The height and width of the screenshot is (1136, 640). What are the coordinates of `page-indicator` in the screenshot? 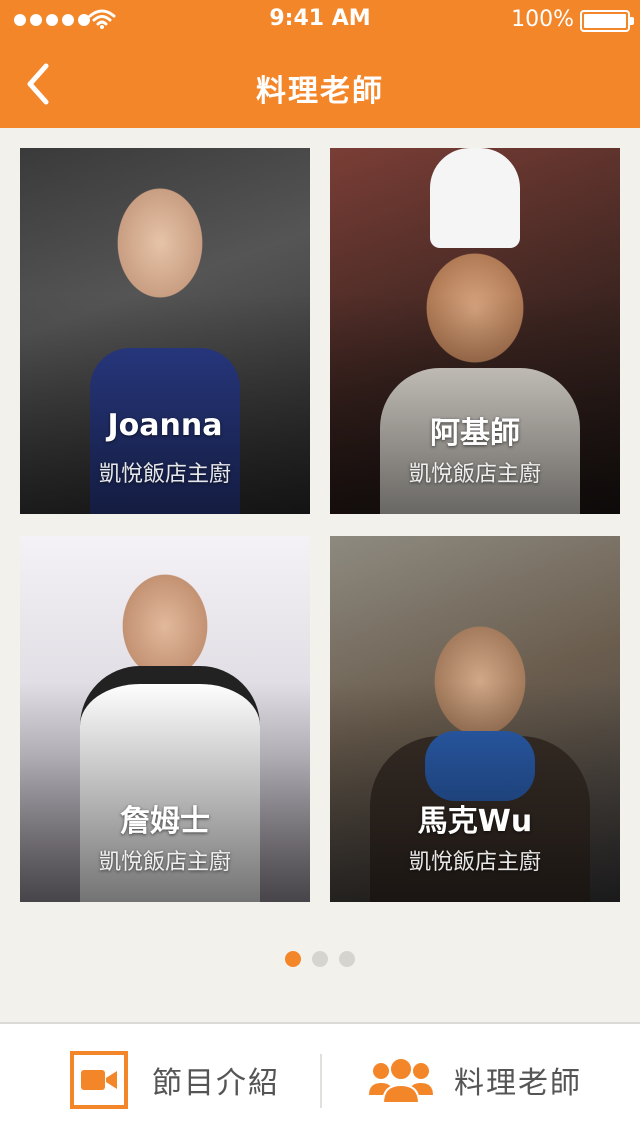 It's located at (320, 959).